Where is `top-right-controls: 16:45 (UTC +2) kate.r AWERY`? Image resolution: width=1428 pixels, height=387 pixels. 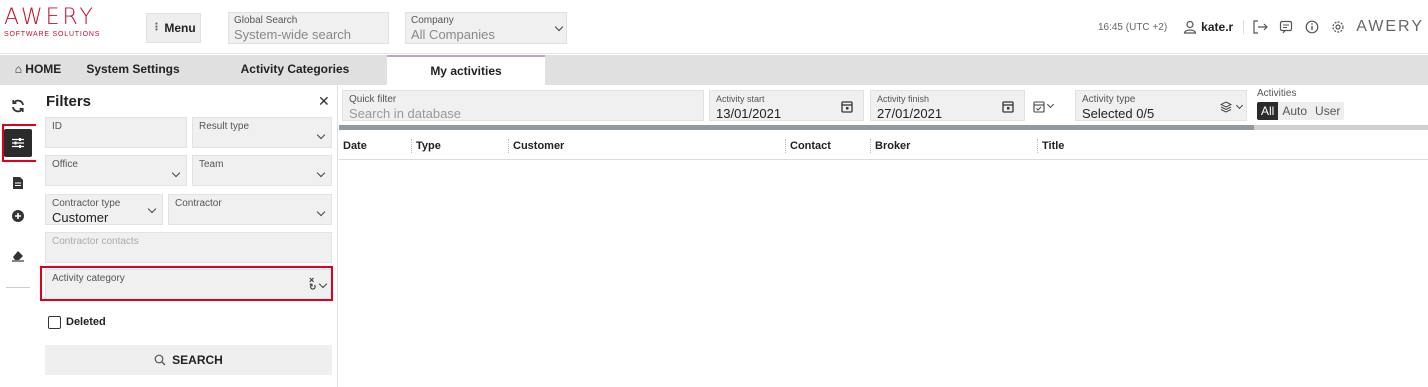
top-right-controls: 16:45 (UTC +2) kate.r AWERY is located at coordinates (1263, 27).